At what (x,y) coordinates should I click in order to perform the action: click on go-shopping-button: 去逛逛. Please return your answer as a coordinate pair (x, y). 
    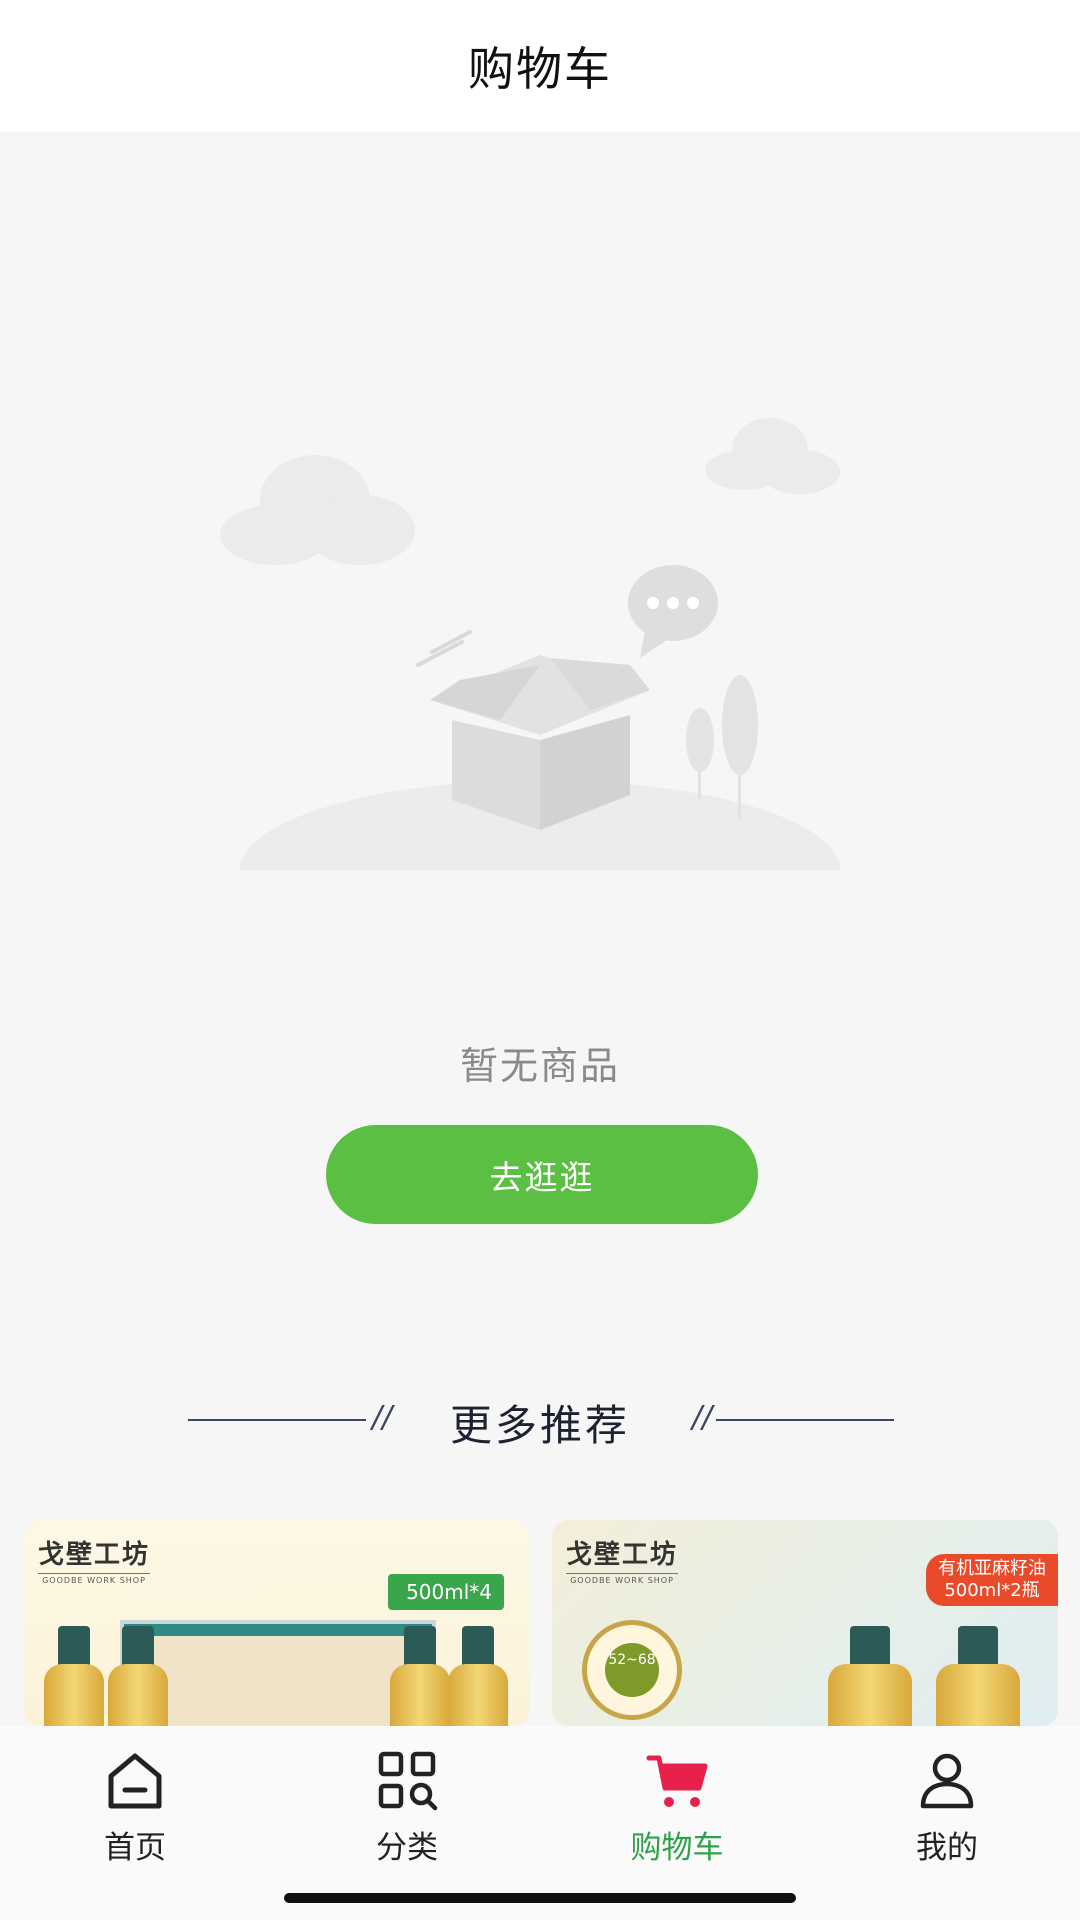
    Looking at the image, I should click on (542, 1174).